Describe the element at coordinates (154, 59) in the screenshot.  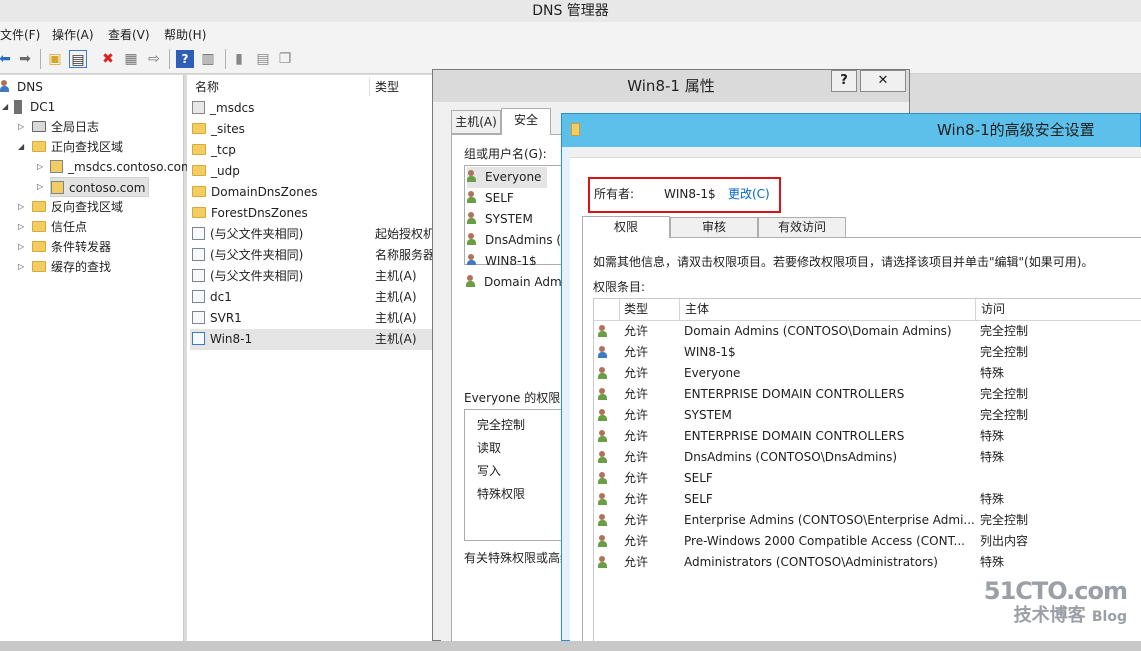
I see `export-icon: ⇨` at that location.